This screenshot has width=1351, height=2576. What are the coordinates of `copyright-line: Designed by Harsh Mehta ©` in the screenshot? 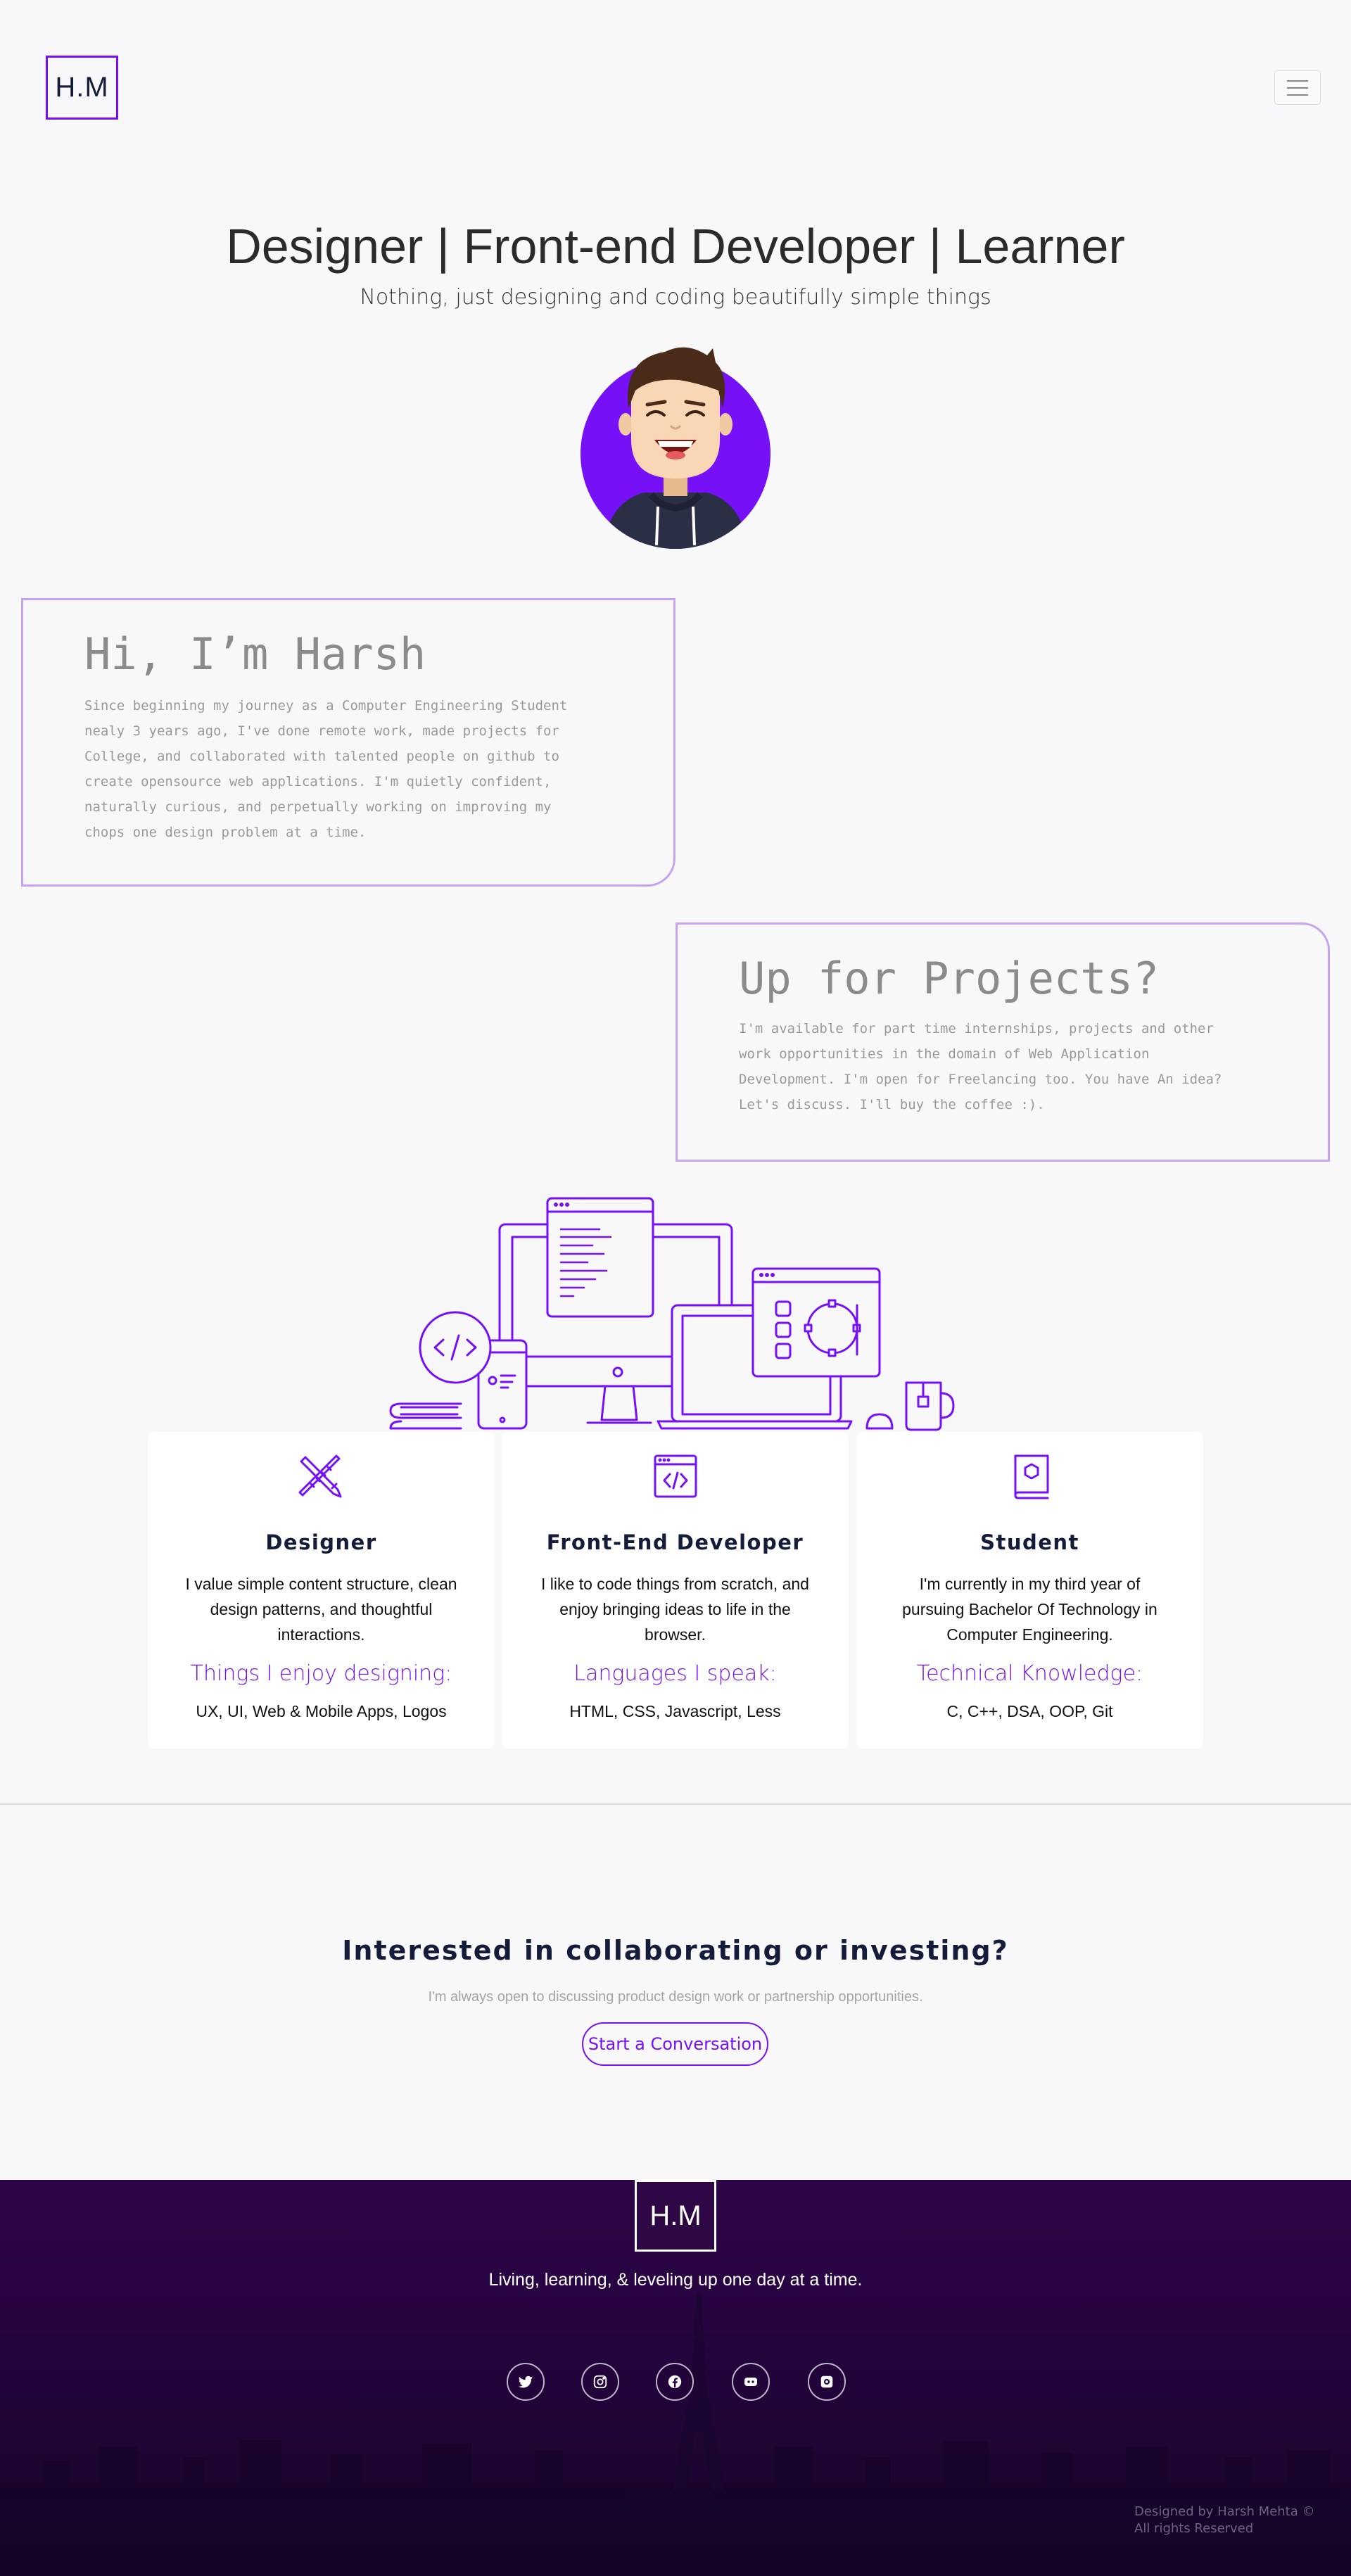 It's located at (1224, 2511).